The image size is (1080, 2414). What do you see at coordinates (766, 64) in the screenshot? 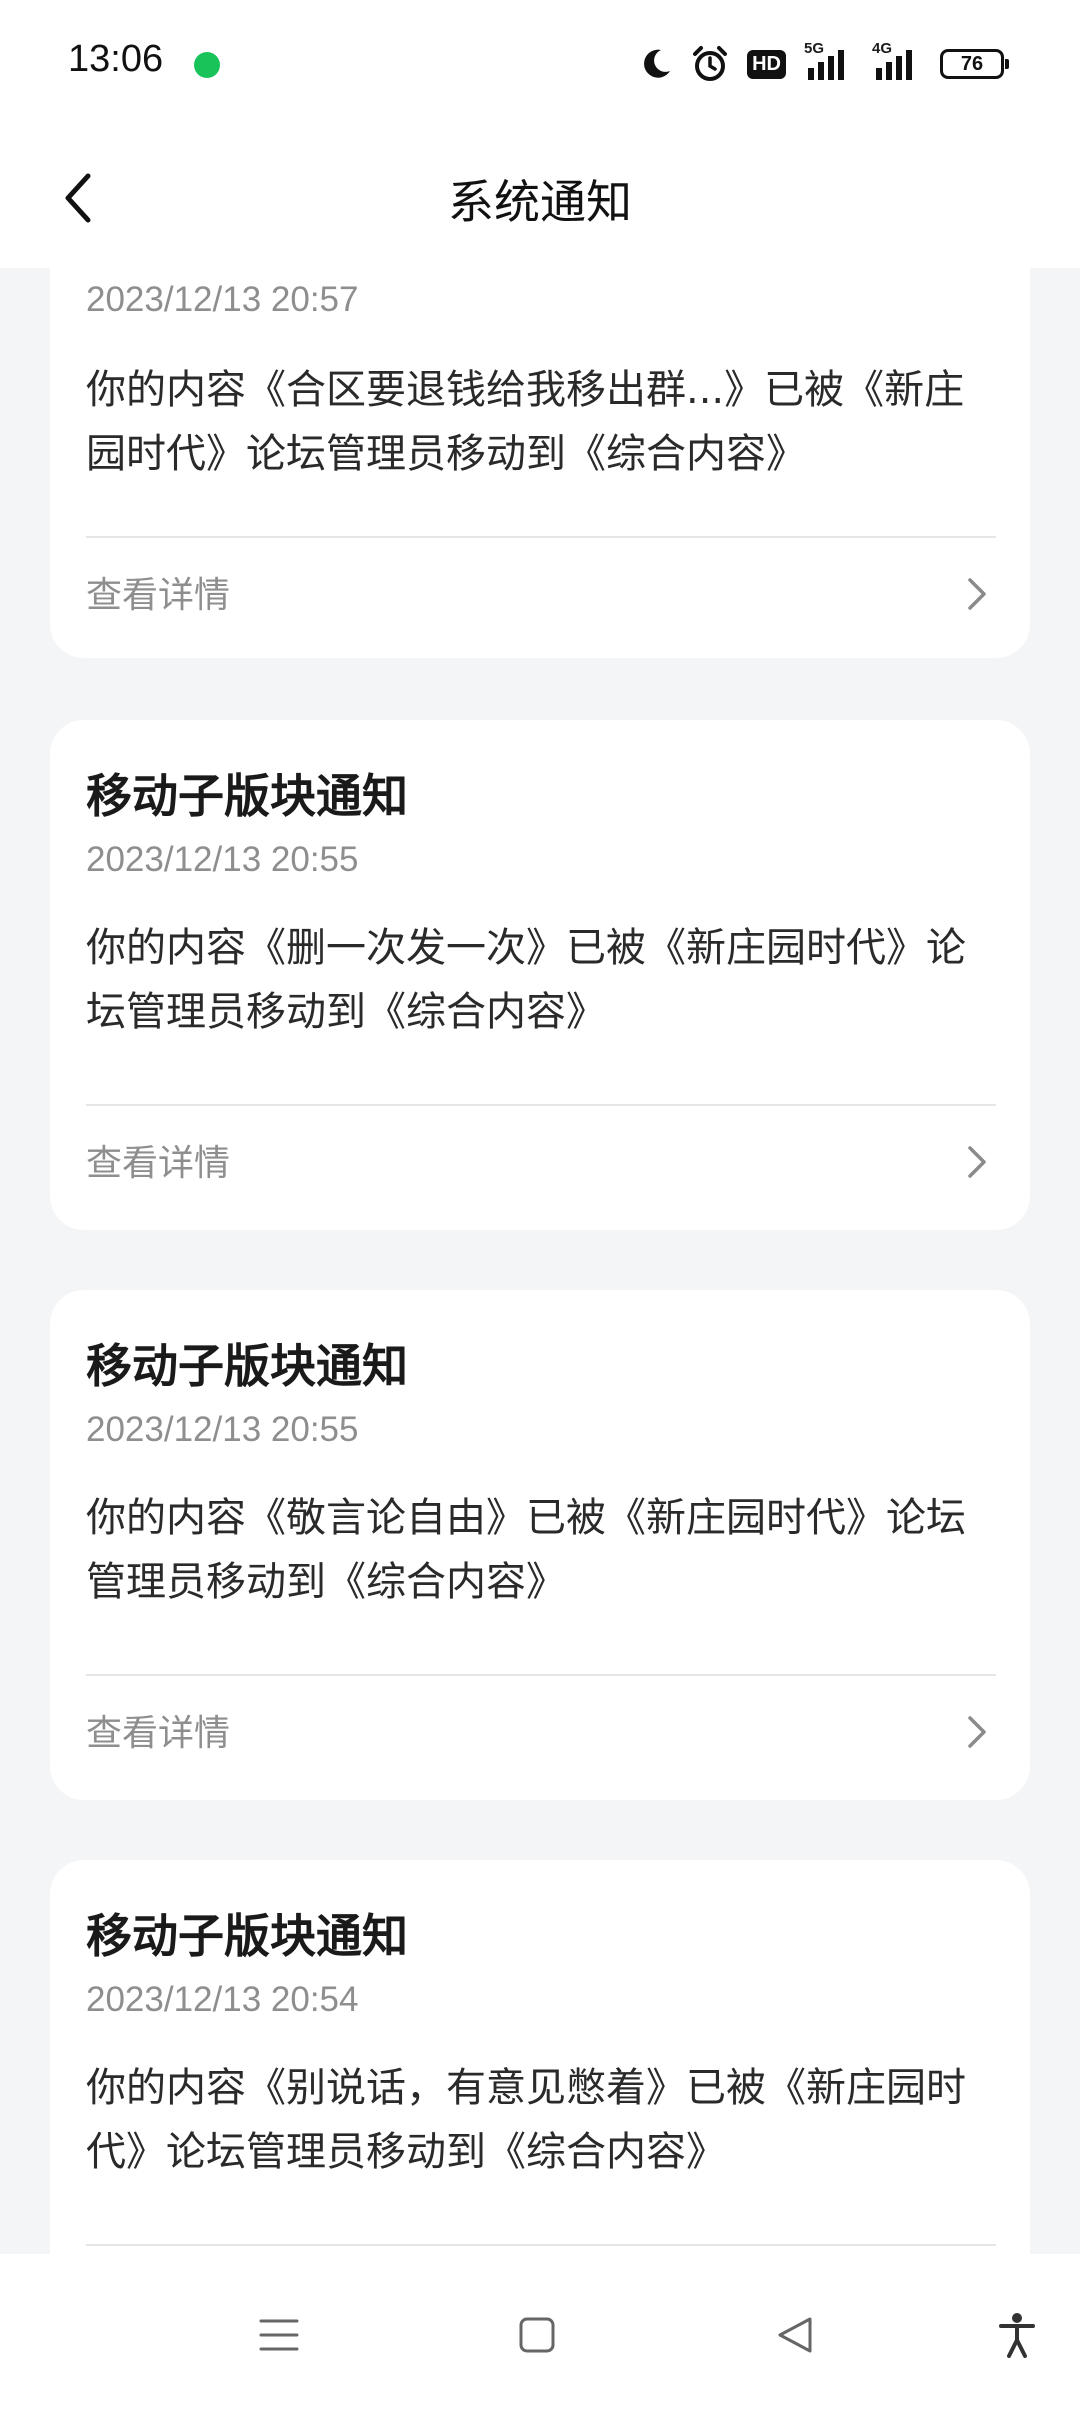
I see `hd-icon: HD` at bounding box center [766, 64].